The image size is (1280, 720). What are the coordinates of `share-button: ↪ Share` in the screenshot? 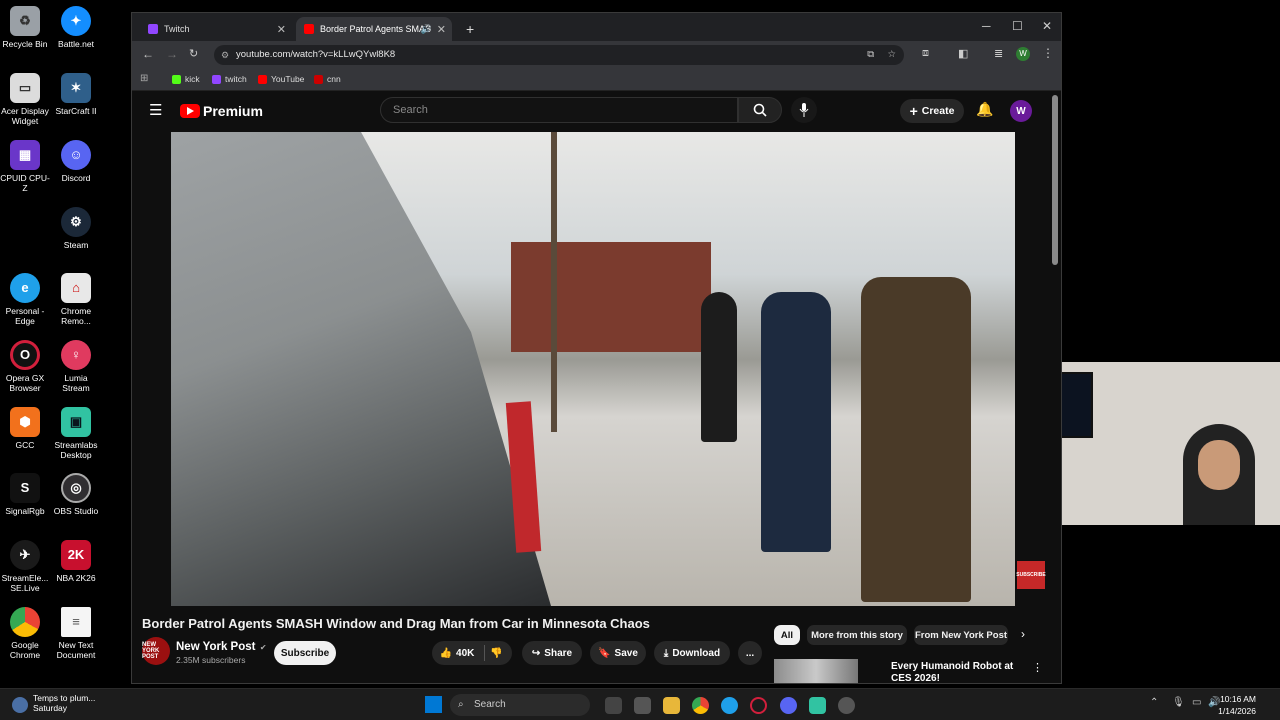 It's located at (552, 653).